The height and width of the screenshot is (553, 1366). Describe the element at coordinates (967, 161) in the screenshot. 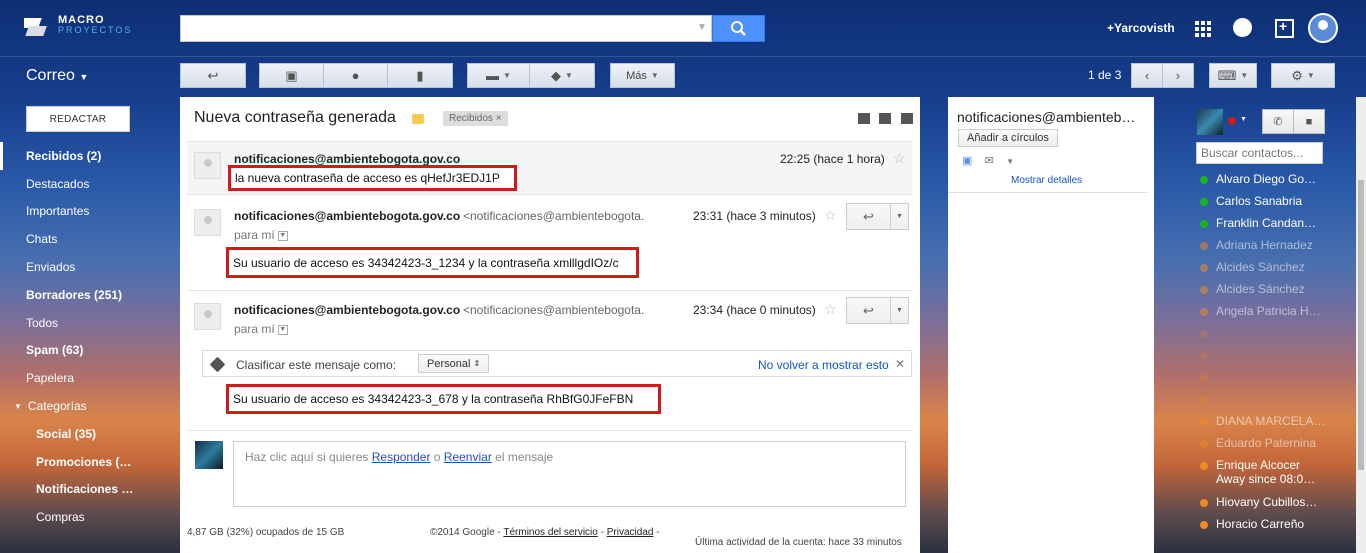

I see `hangout-icon: ▣` at that location.